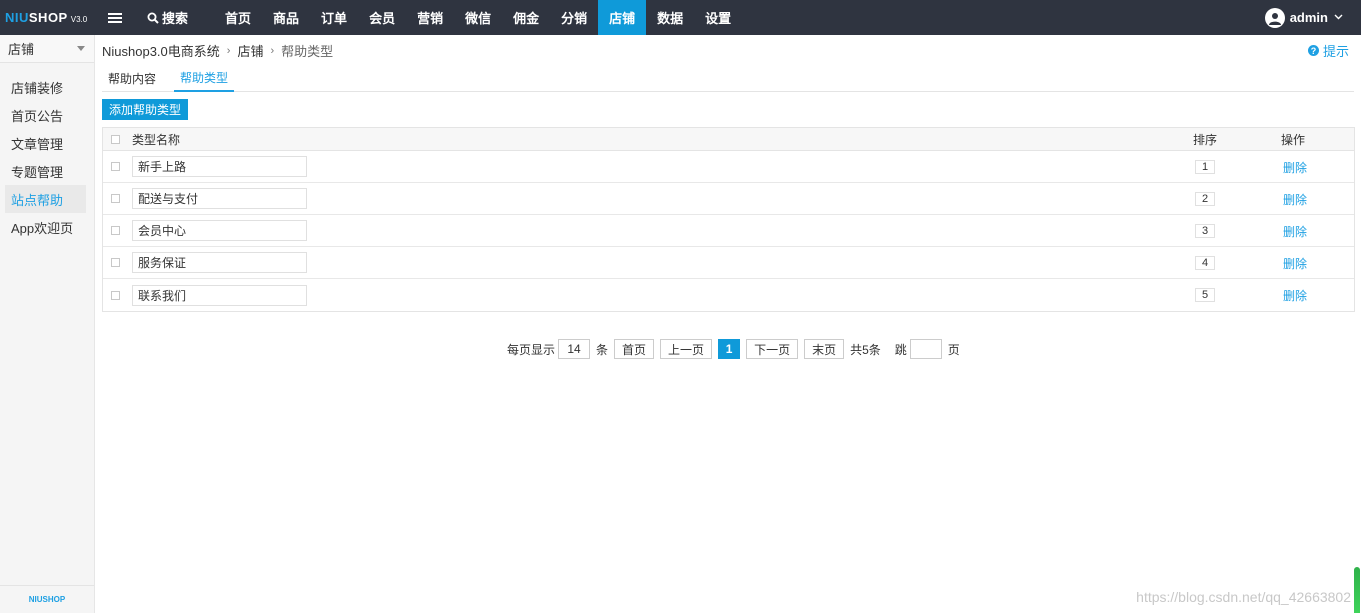  What do you see at coordinates (175, 18) in the screenshot?
I see `search-label: 搜索` at bounding box center [175, 18].